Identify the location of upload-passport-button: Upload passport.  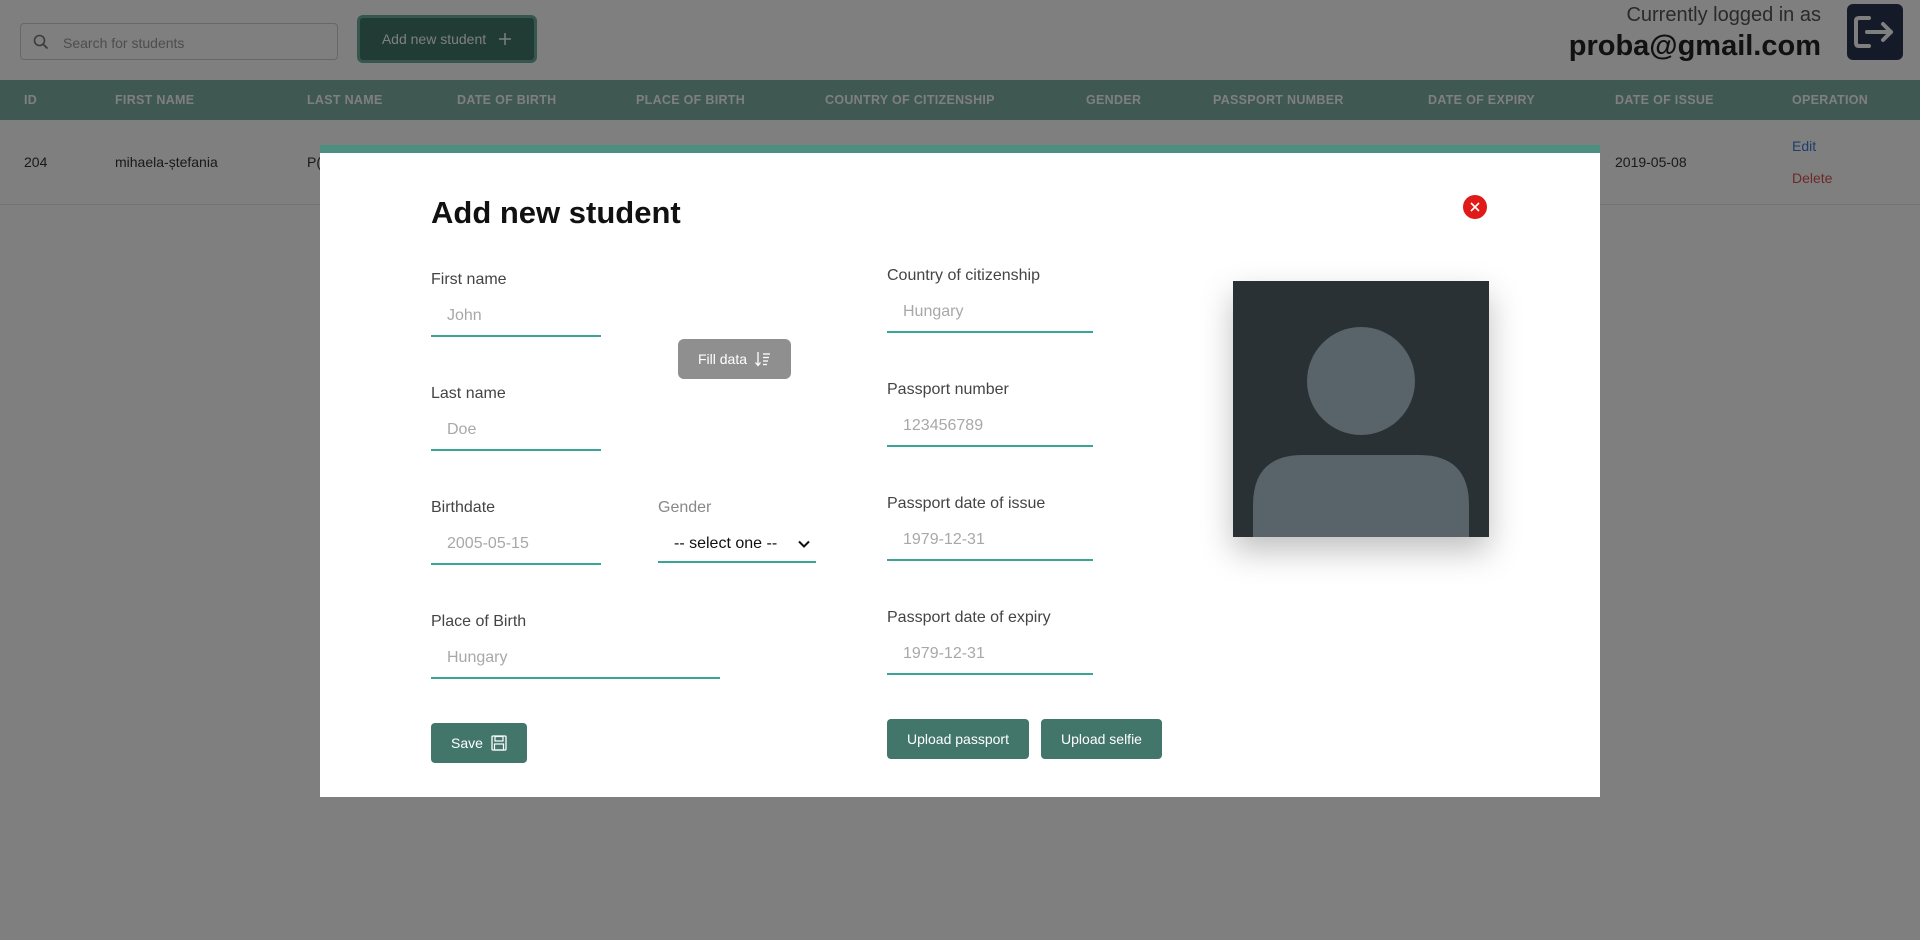
(958, 739).